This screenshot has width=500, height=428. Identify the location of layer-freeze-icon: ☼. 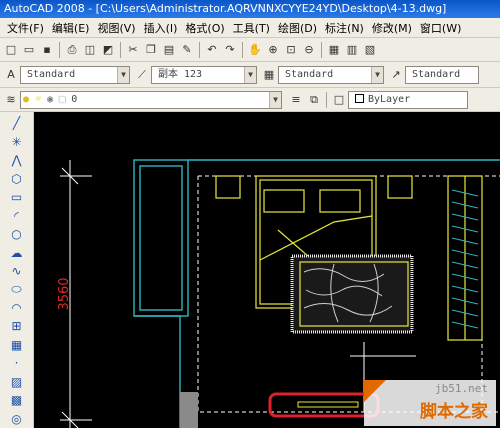
(38, 99).